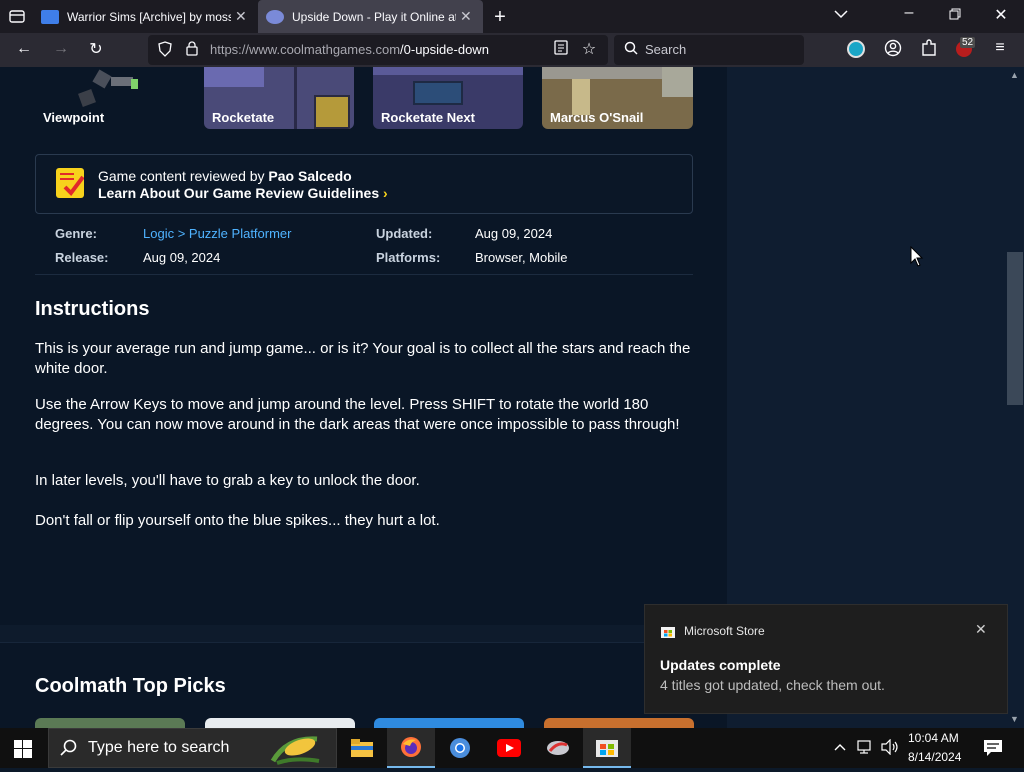 This screenshot has width=1024, height=772. I want to click on forward-icon: →, so click(61, 49).